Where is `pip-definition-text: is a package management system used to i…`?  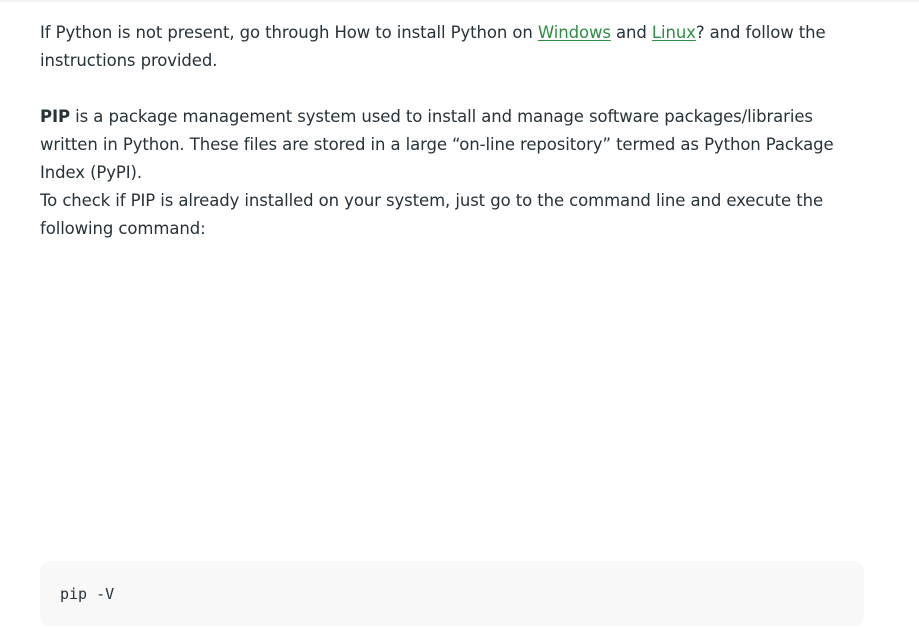
pip-definition-text: is a package management system used to i… is located at coordinates (437, 144).